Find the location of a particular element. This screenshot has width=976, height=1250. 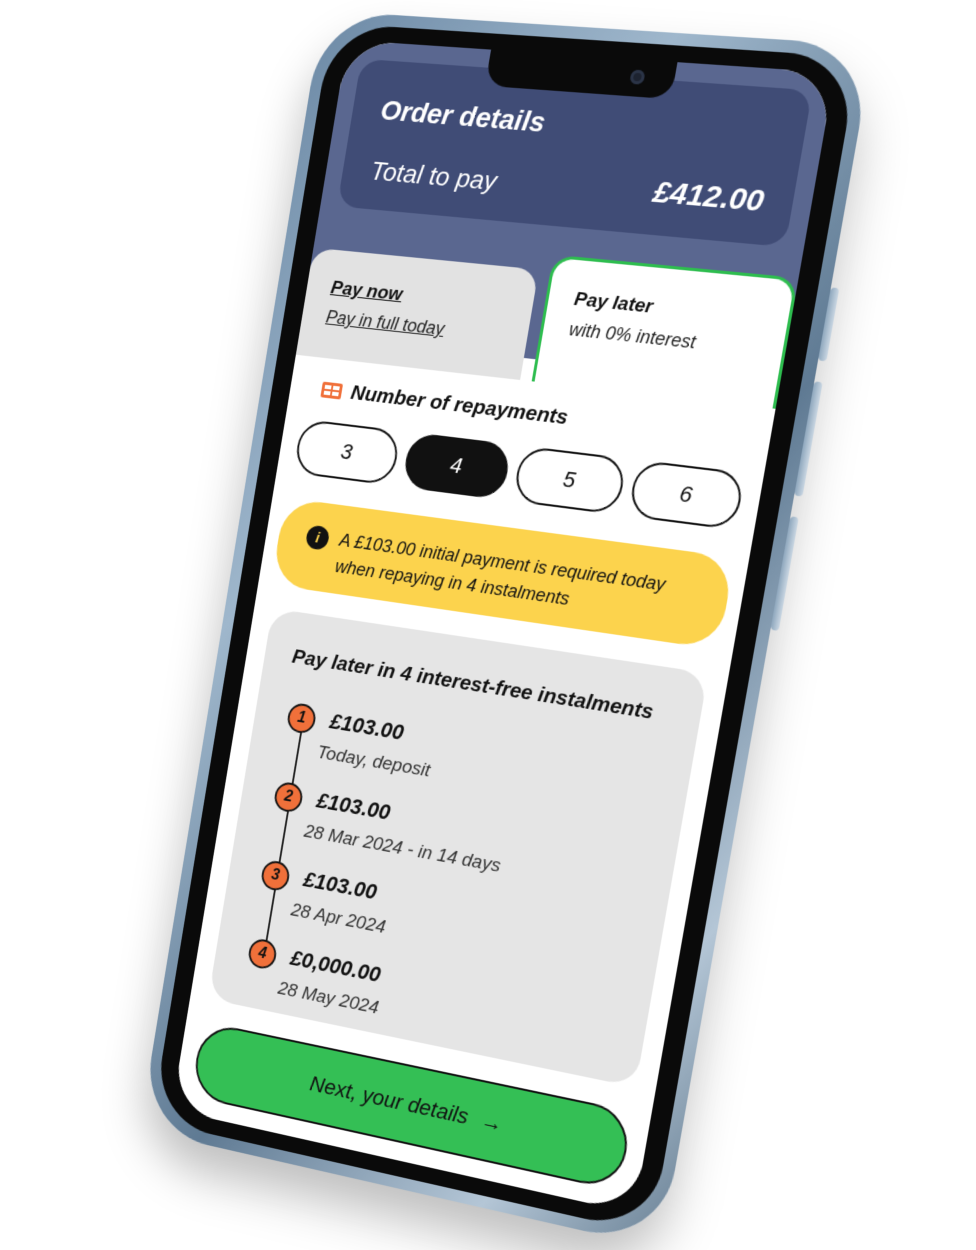

repayments-heading-text: Number of repayments is located at coordinates (459, 405).